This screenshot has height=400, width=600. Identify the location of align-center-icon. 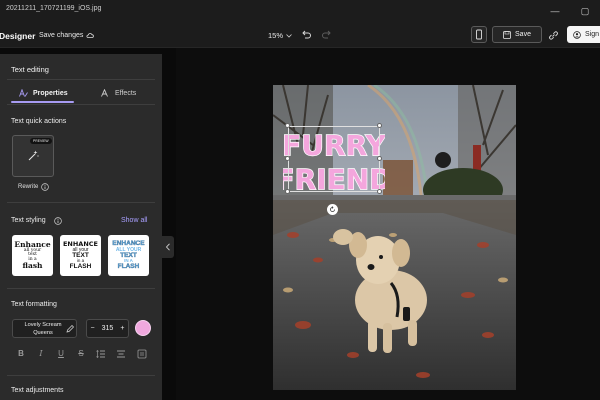
(121, 354).